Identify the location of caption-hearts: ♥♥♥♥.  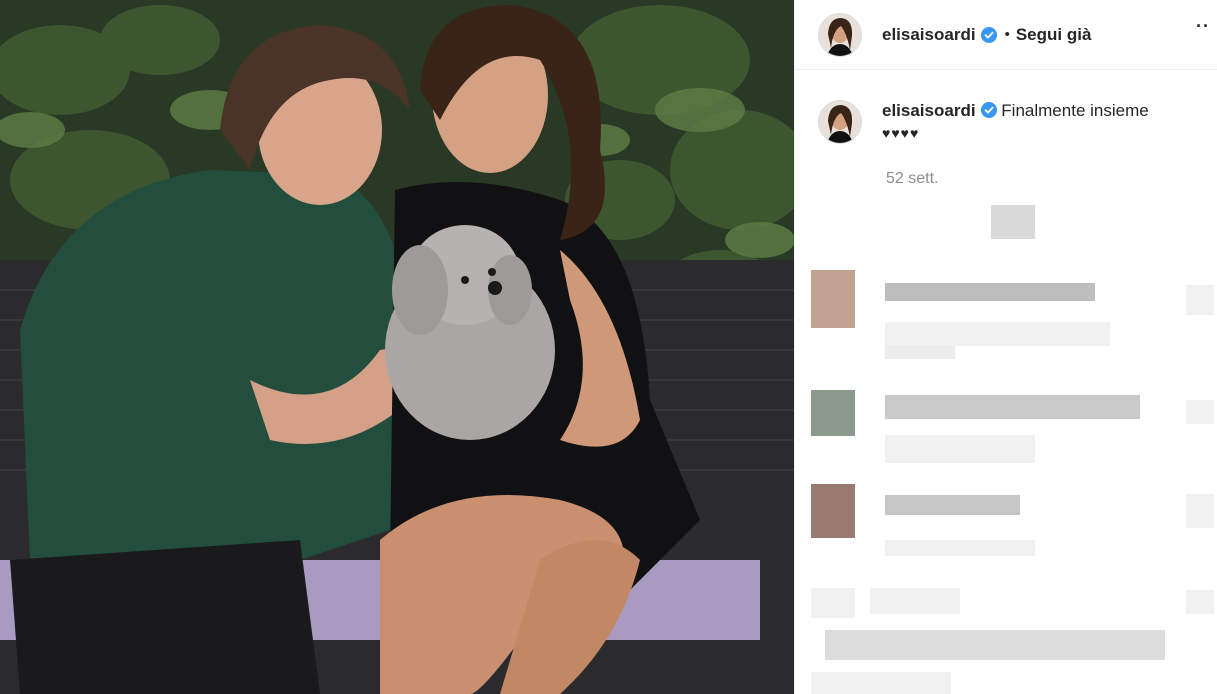
(901, 133).